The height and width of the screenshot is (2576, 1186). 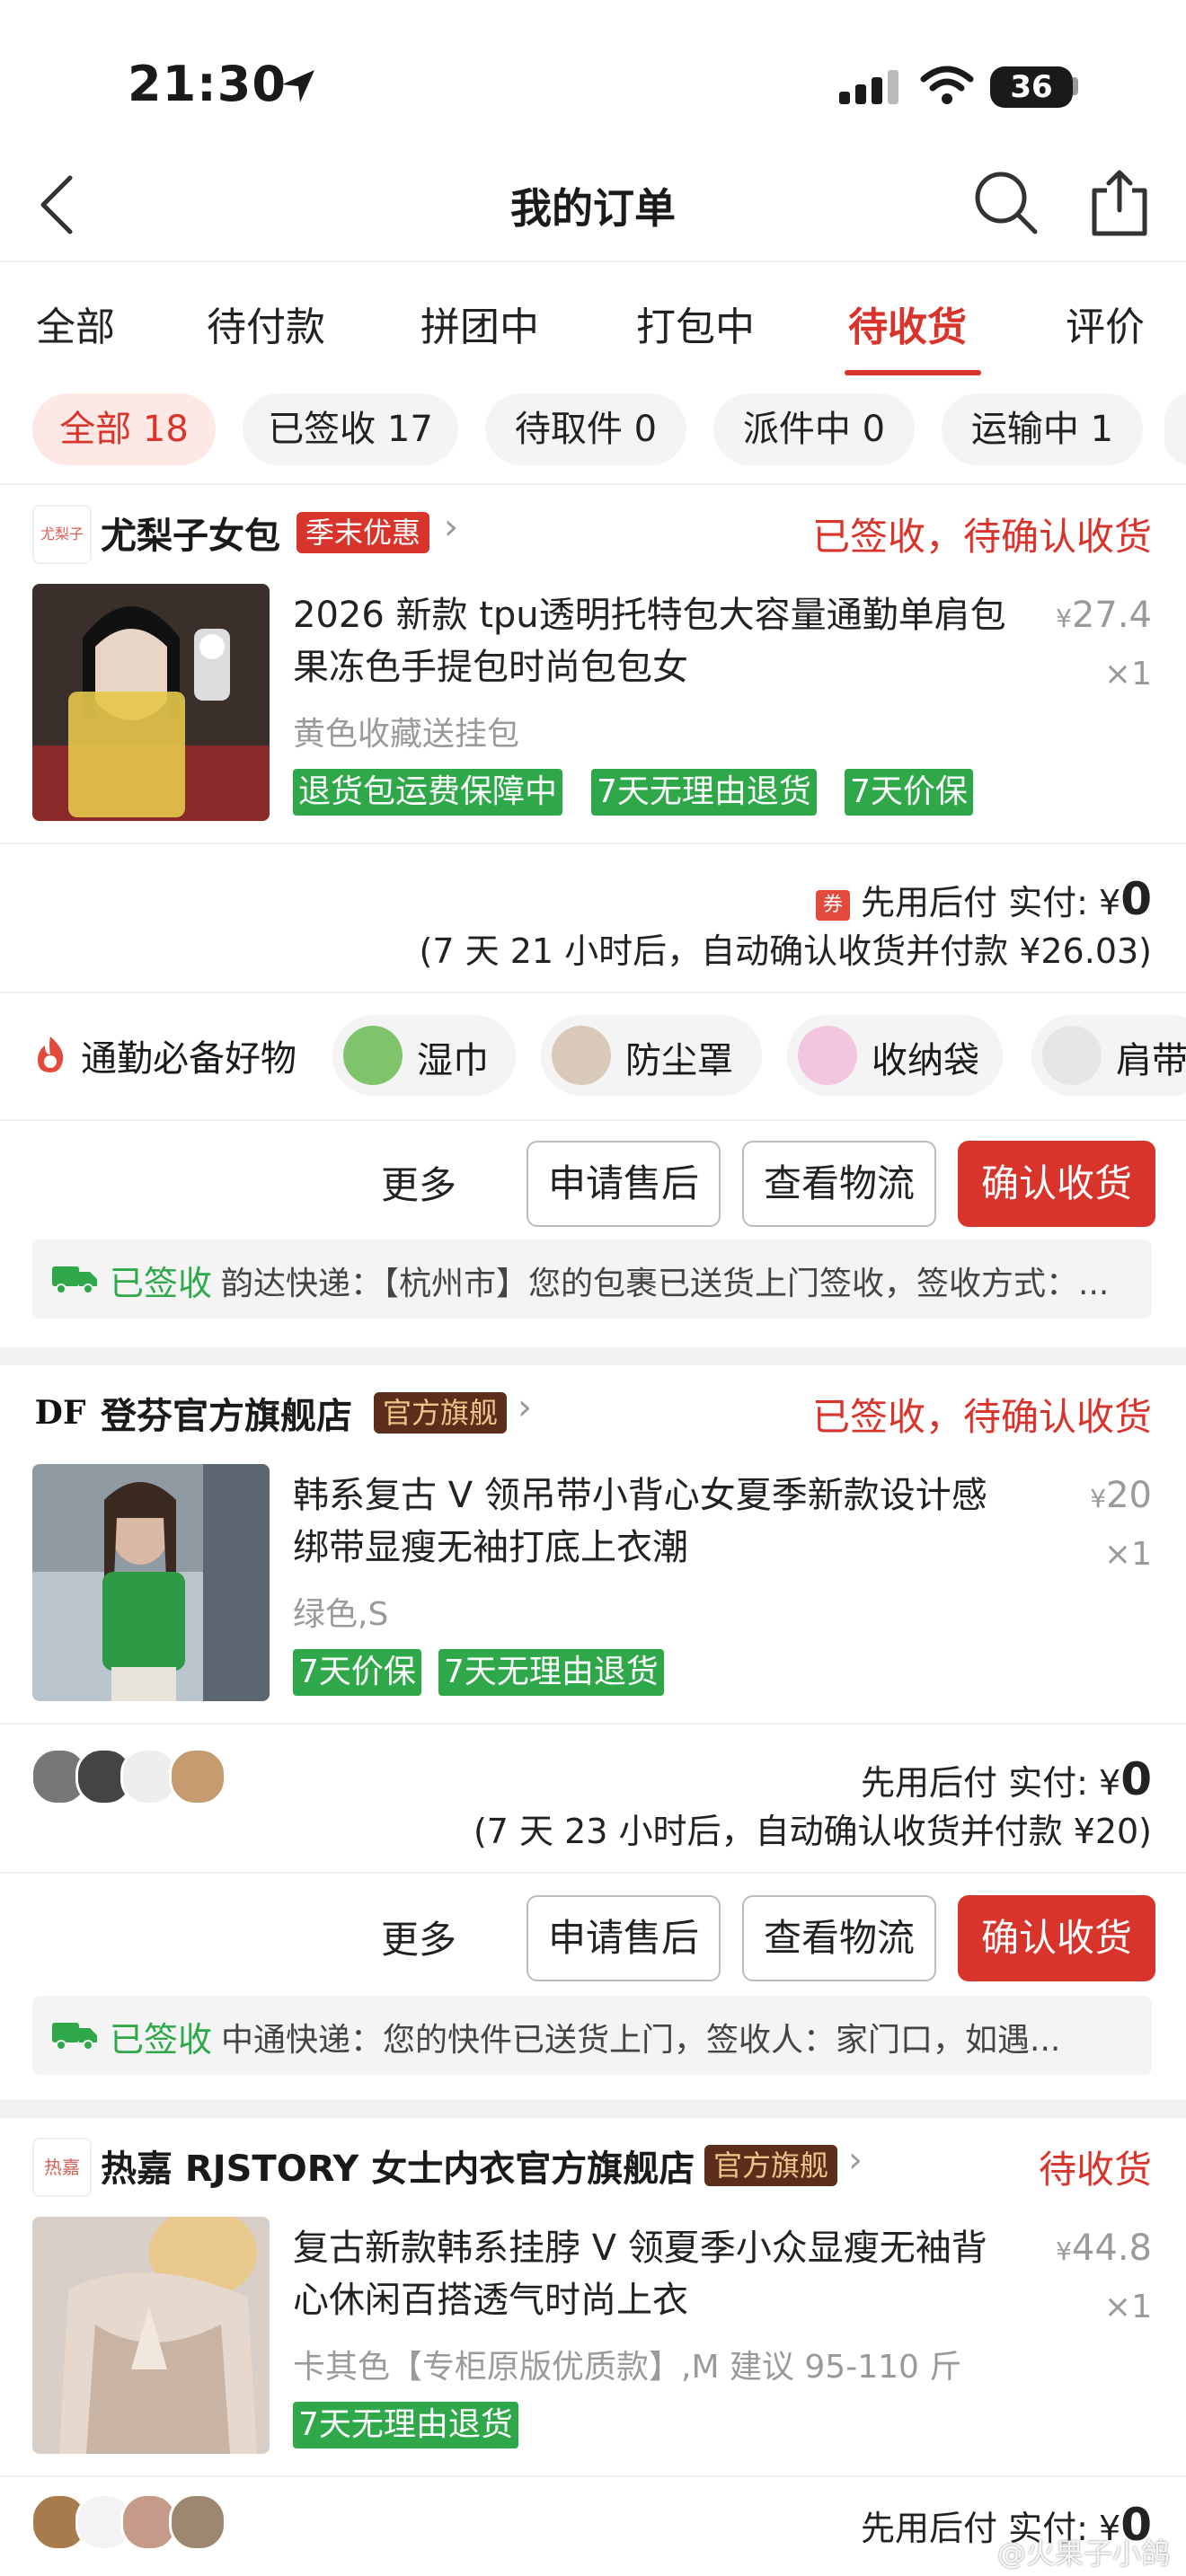 What do you see at coordinates (406, 734) in the screenshot?
I see `product-variant: 黄色收藏送挂包` at bounding box center [406, 734].